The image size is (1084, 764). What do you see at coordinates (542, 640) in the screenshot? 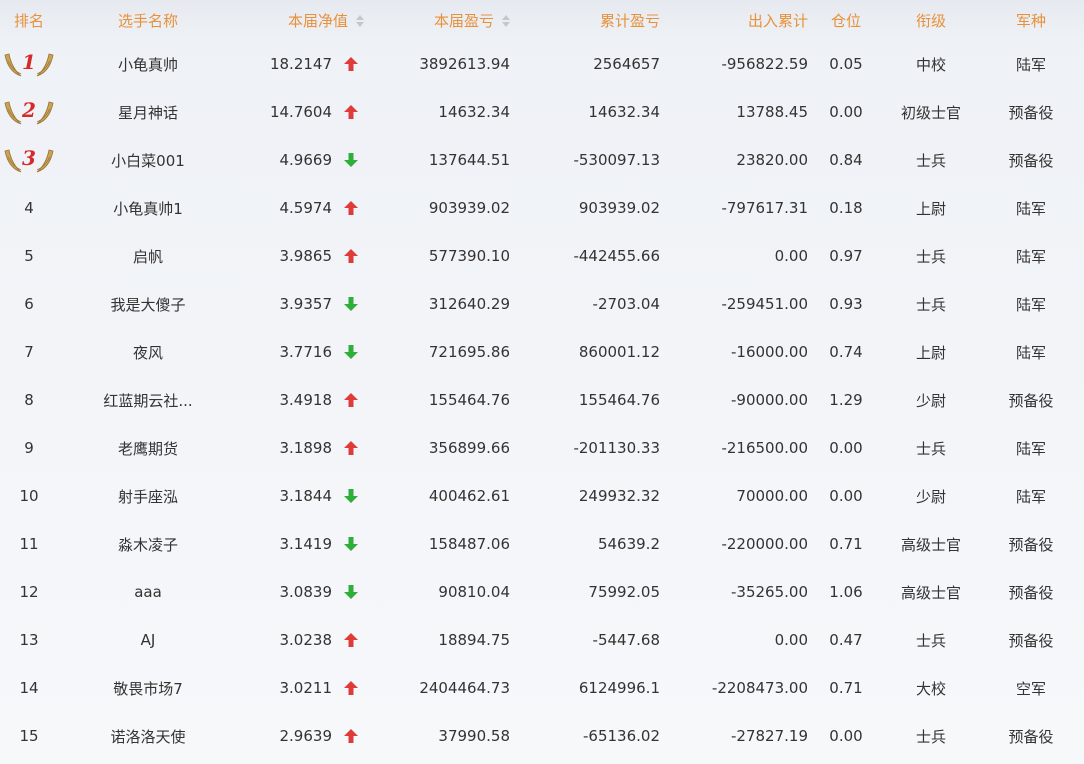
I see `table-row: 13 AJ 3.0238 18894.75 -5447.68 0.00 0.47 士兵 预备役` at bounding box center [542, 640].